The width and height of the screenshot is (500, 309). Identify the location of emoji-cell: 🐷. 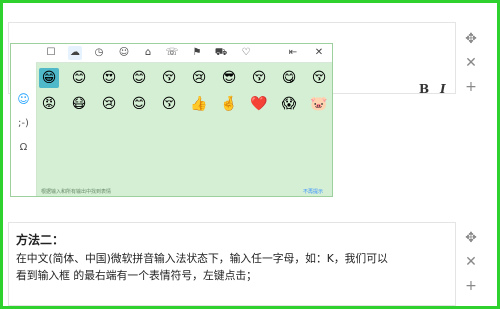
(319, 104).